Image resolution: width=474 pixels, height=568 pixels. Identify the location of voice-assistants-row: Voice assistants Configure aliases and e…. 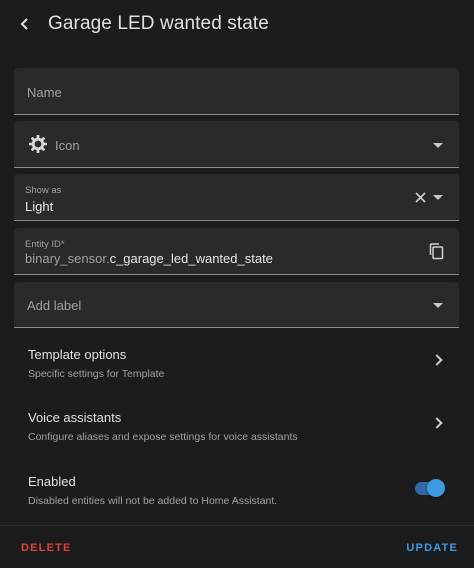
(243, 430).